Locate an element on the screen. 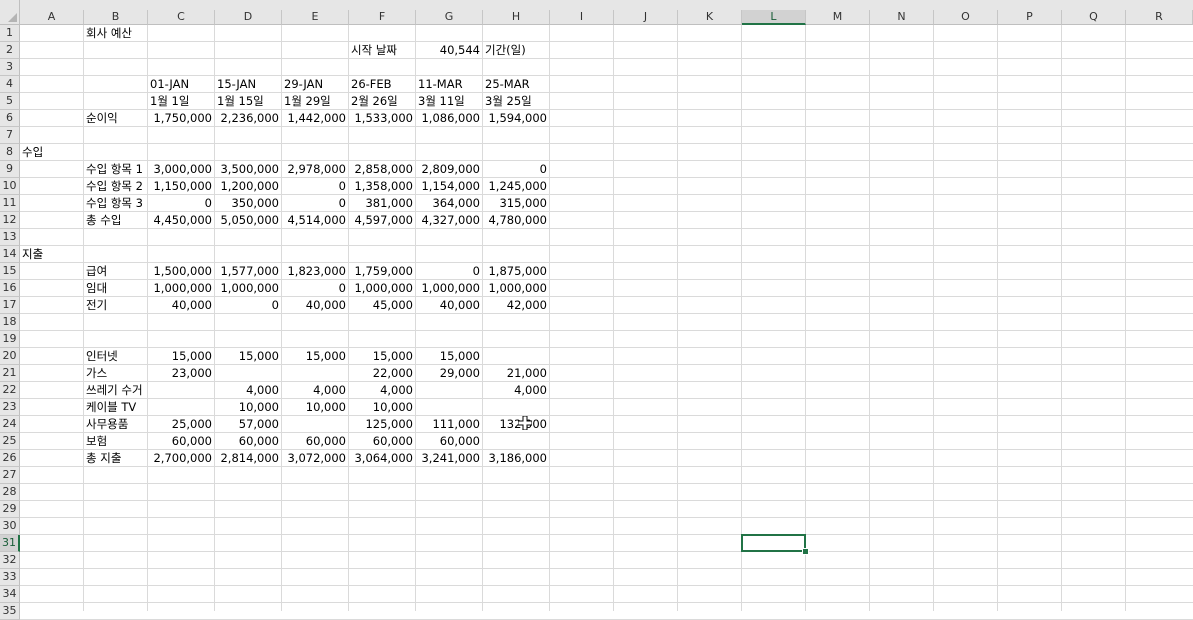 The width and height of the screenshot is (1193, 620). cell-g2: 40,544 is located at coordinates (449, 50).